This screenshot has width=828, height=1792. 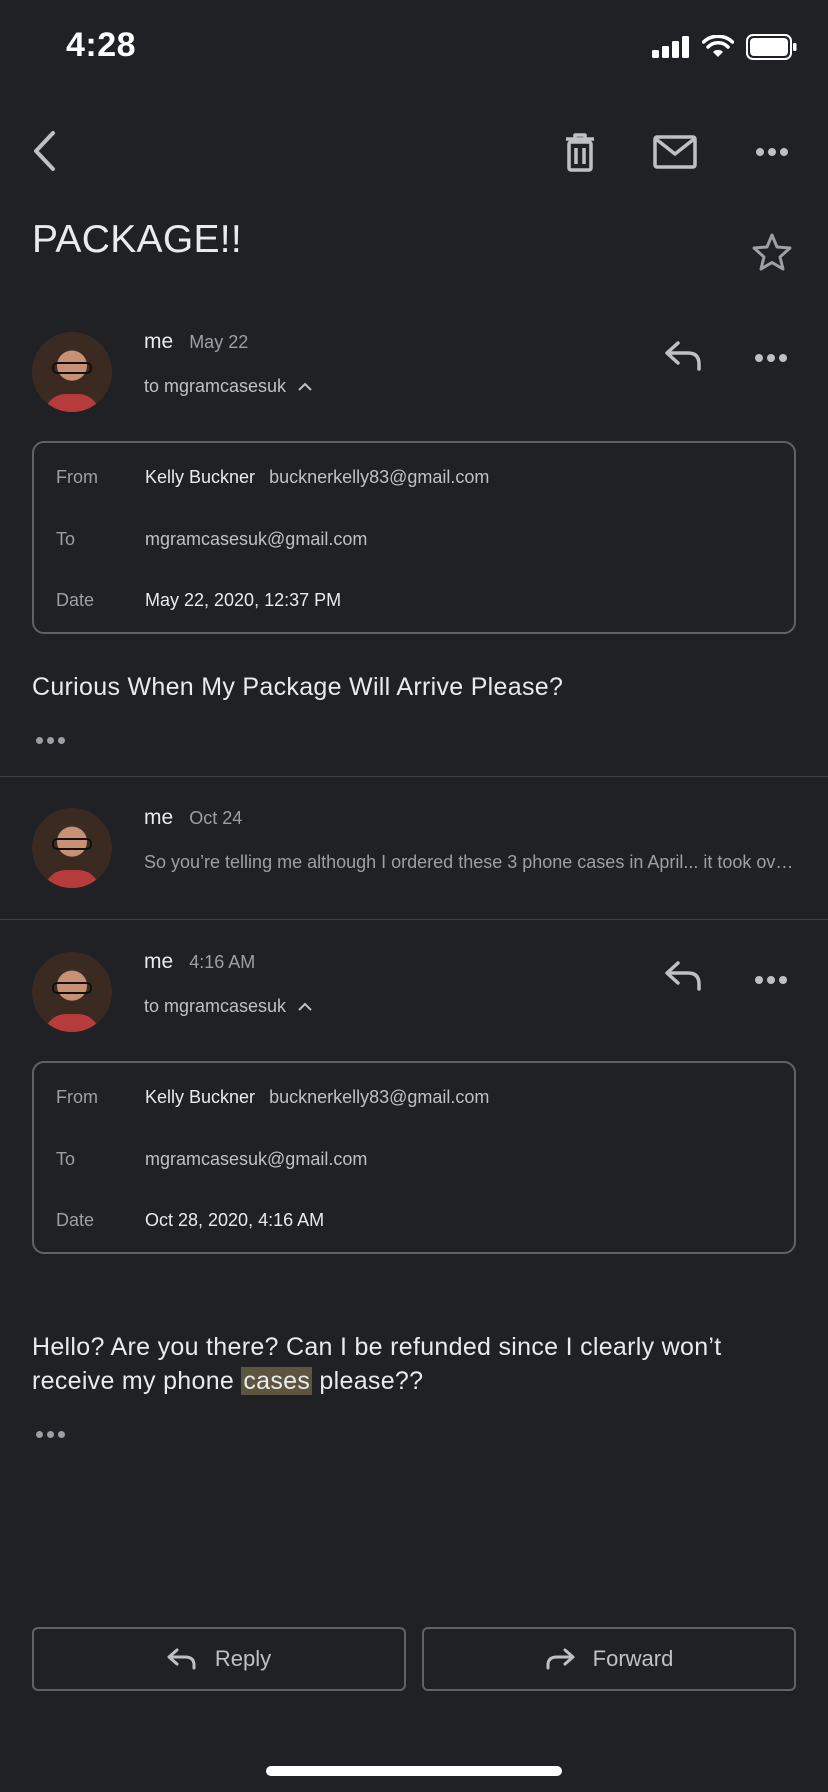 What do you see at coordinates (137, 239) in the screenshot?
I see `thread-subject: PACKAGE!!` at bounding box center [137, 239].